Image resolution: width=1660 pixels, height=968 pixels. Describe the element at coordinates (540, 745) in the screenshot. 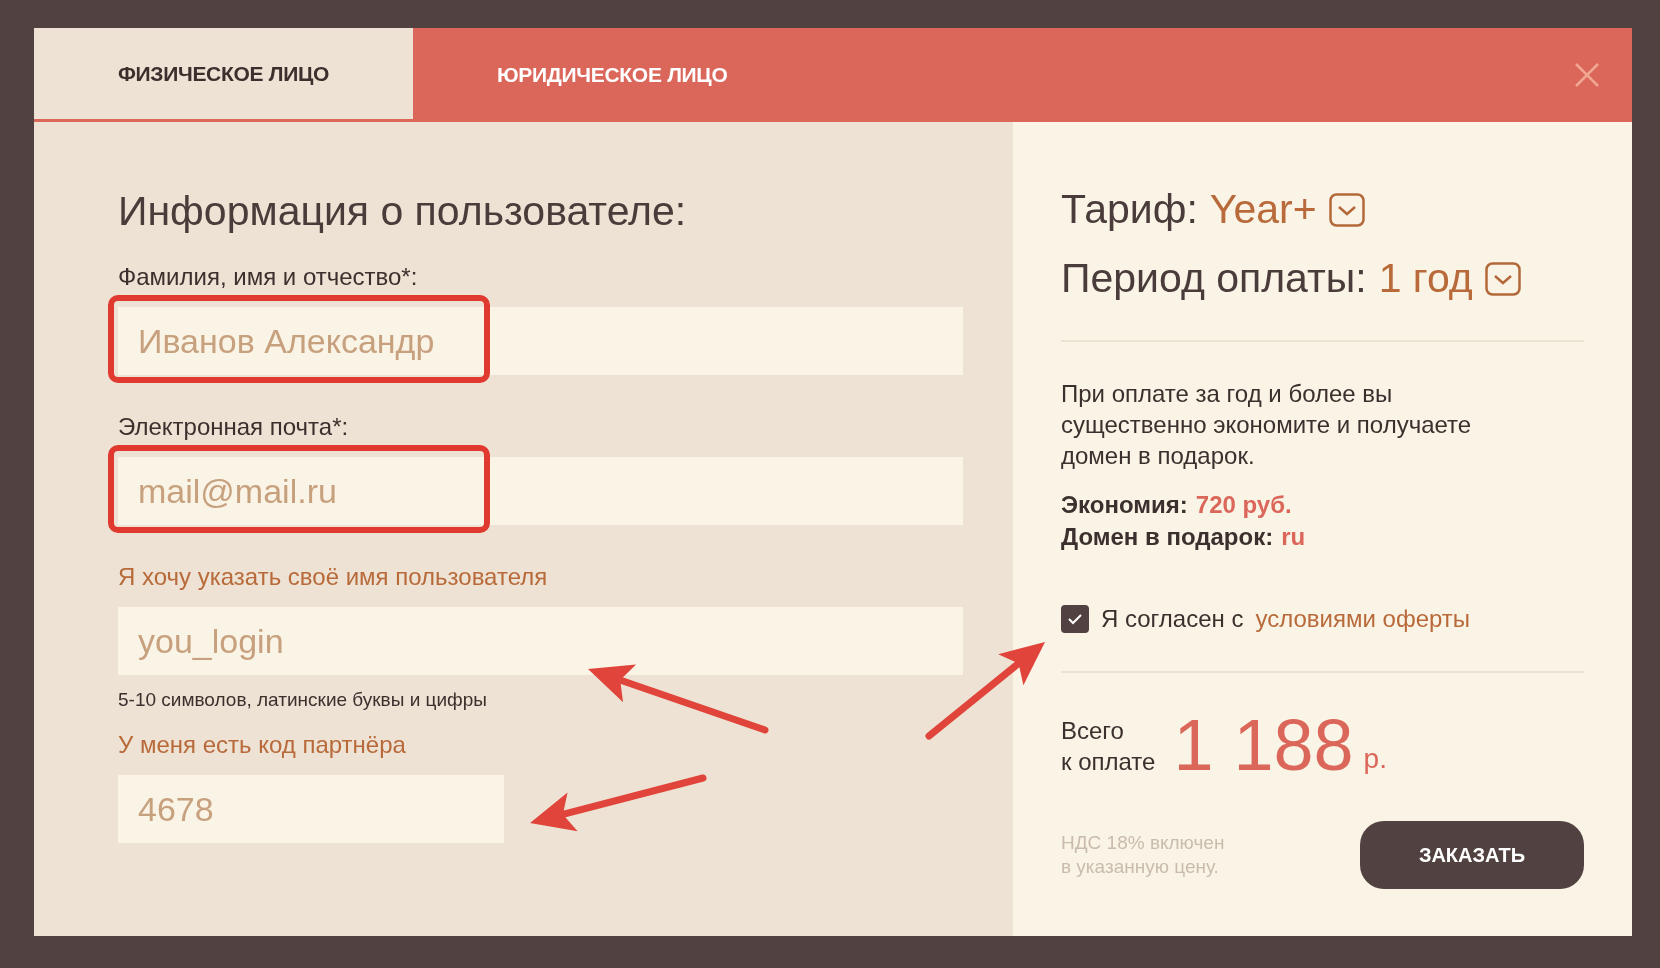

I see `toggle-link: У меня есть код партнёра` at that location.